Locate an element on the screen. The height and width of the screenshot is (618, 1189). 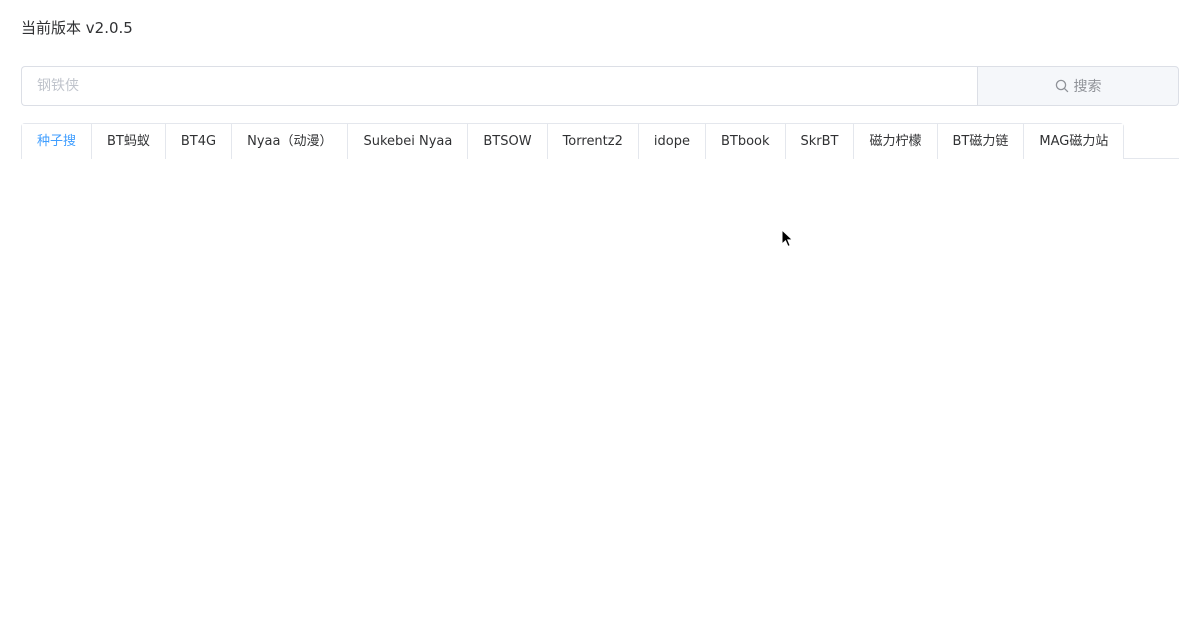
version-label: 当前版本 v2.0.5 is located at coordinates (77, 28).